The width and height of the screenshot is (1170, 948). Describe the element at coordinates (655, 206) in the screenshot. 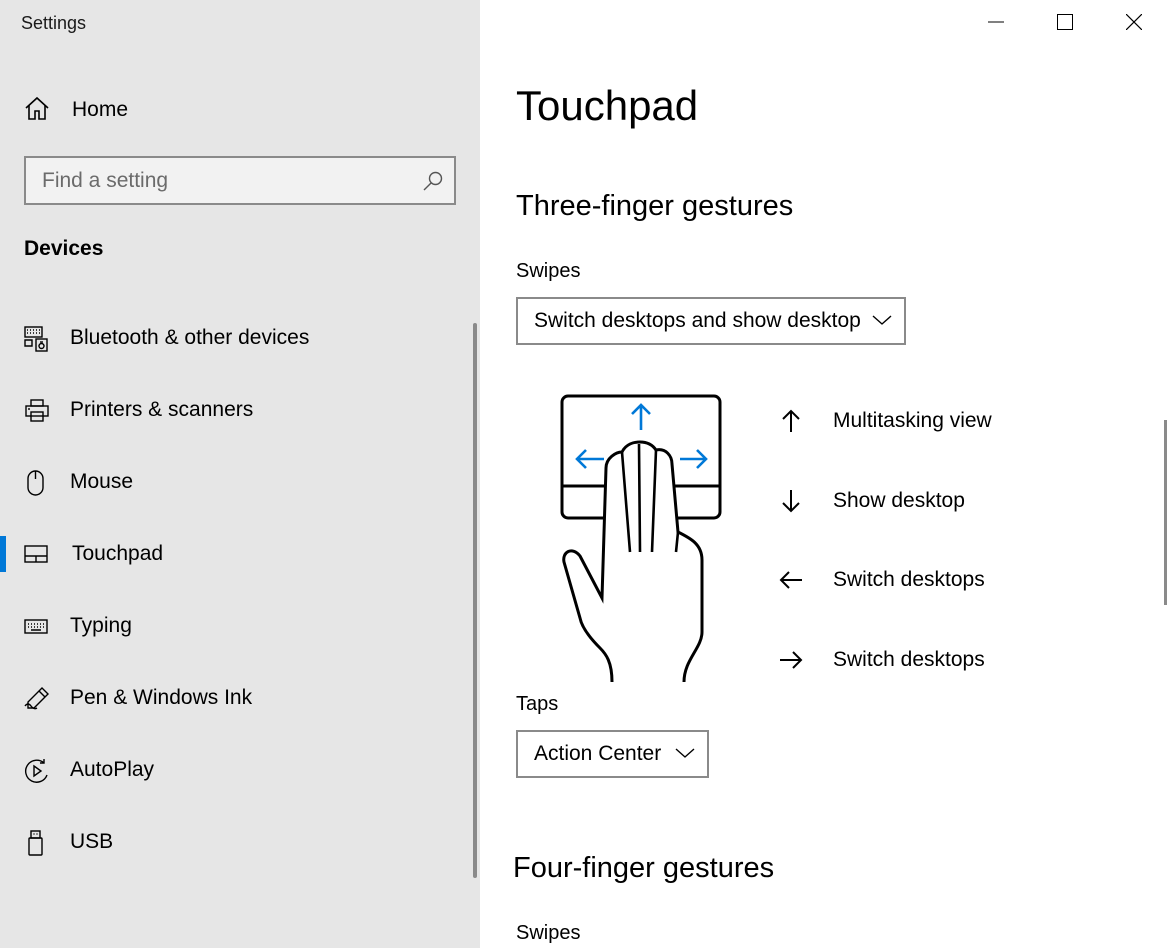

I see `three-finger-heading: Three-finger gestures` at that location.